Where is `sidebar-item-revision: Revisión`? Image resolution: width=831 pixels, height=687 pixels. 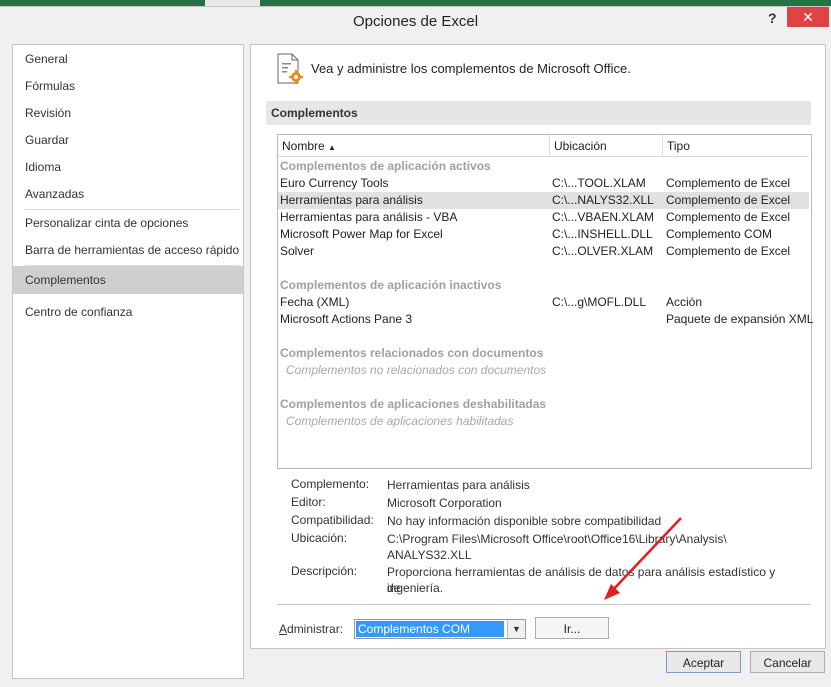
sidebar-item-revision: Revisión is located at coordinates (128, 113).